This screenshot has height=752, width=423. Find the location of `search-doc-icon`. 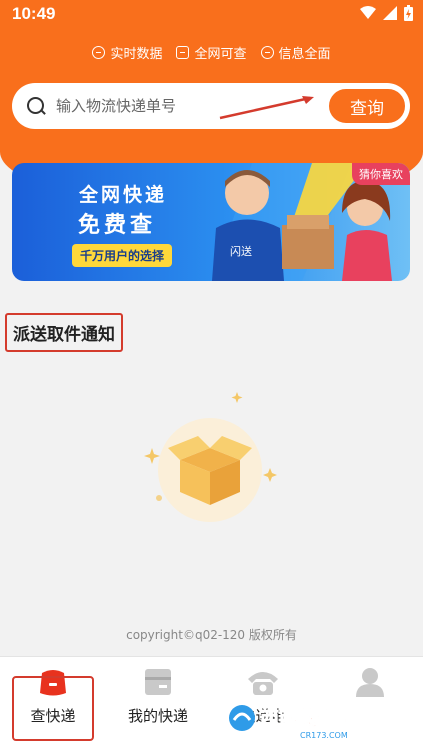

search-doc-icon is located at coordinates (183, 52).